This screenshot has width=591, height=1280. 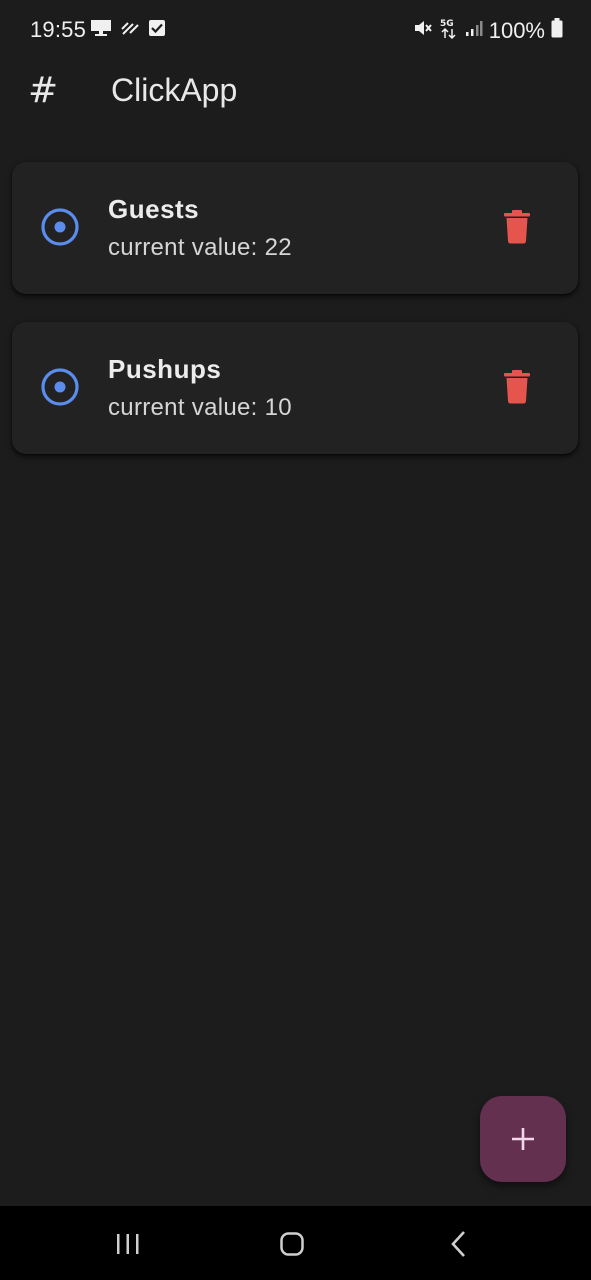 I want to click on app-title: ClickApp, so click(x=174, y=90).